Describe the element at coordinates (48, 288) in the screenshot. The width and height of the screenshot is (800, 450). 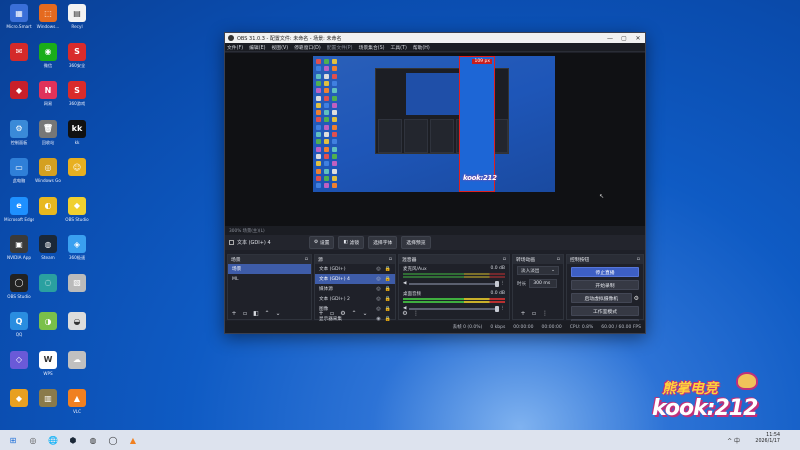
I see `desktop-icon: ◌` at that location.